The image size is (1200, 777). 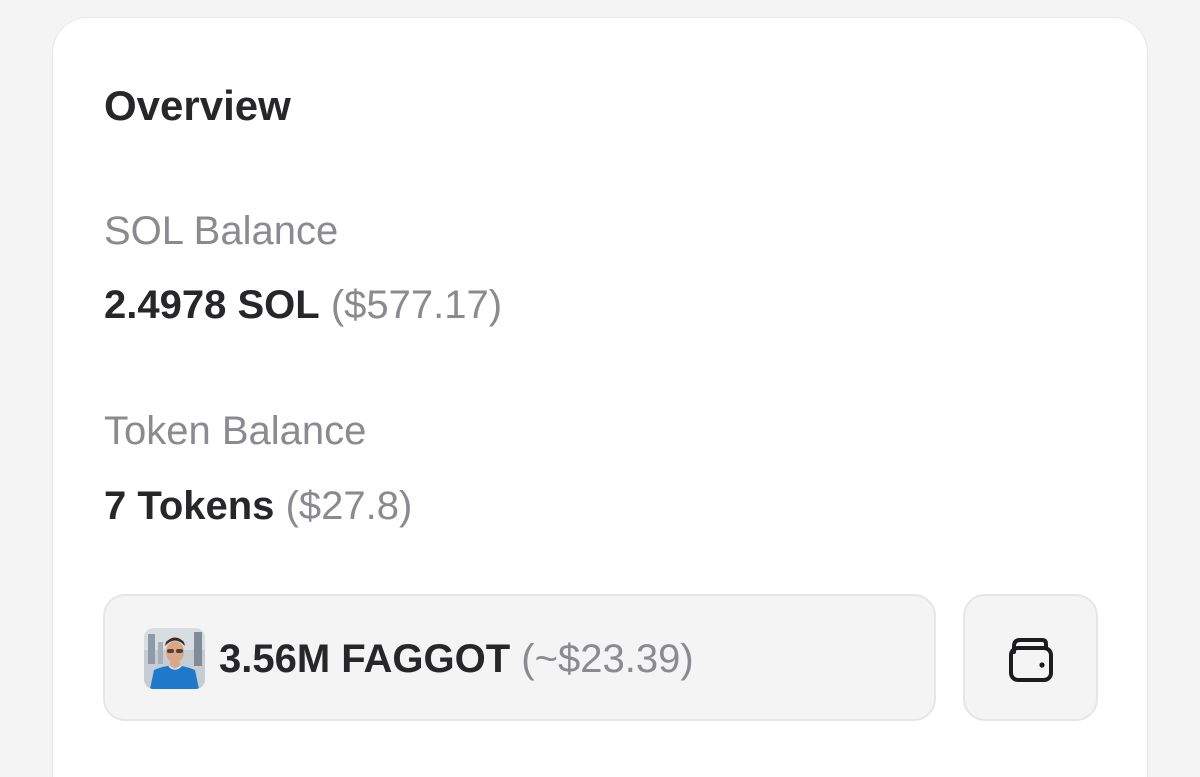 I want to click on overview-title: Overview, so click(x=197, y=105).